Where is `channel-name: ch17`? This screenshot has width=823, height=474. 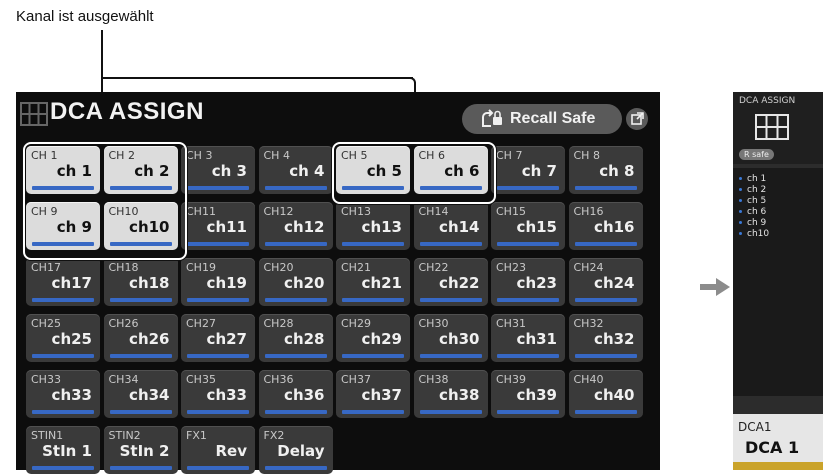
channel-name: ch17 is located at coordinates (71, 283).